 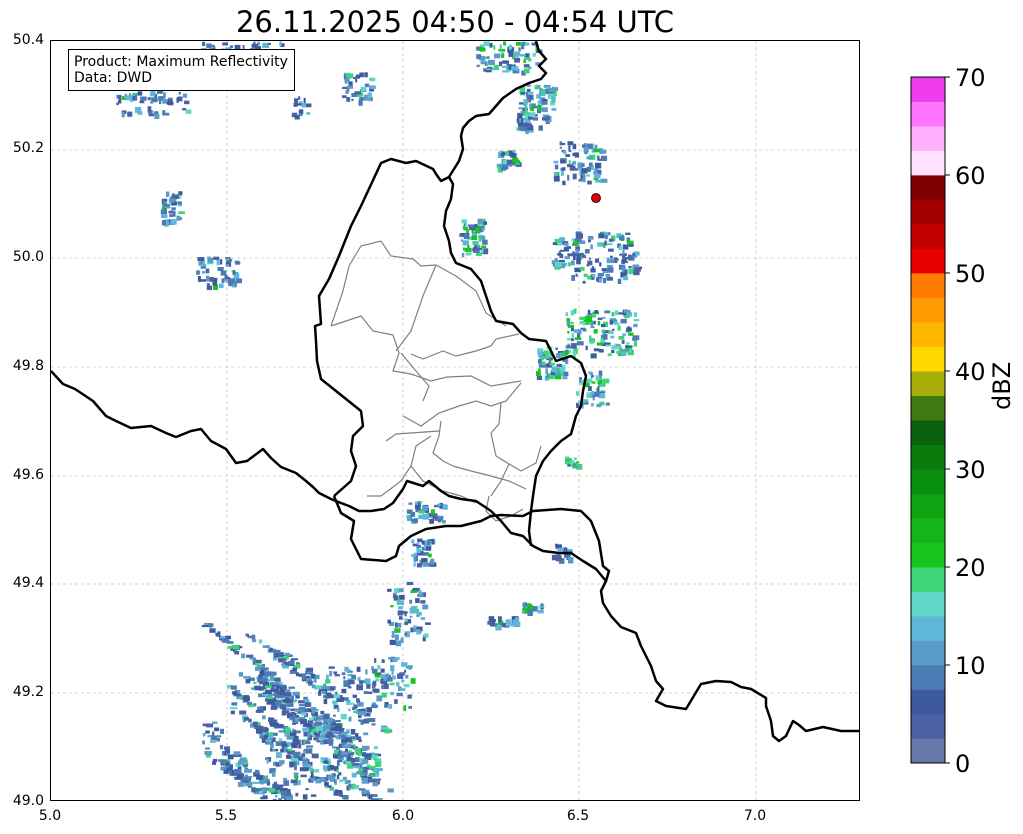 What do you see at coordinates (113, 78) in the screenshot?
I see `info-data-line: Data: DWD` at bounding box center [113, 78].